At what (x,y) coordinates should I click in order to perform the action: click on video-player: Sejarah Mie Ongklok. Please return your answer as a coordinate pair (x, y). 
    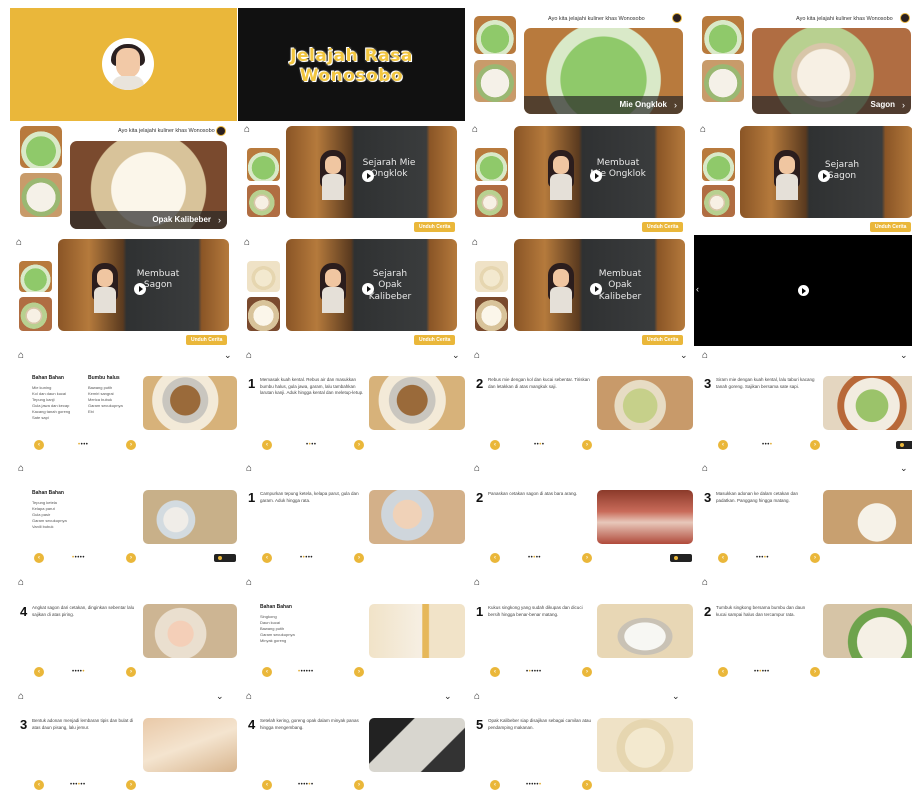
    Looking at the image, I should click on (371, 172).